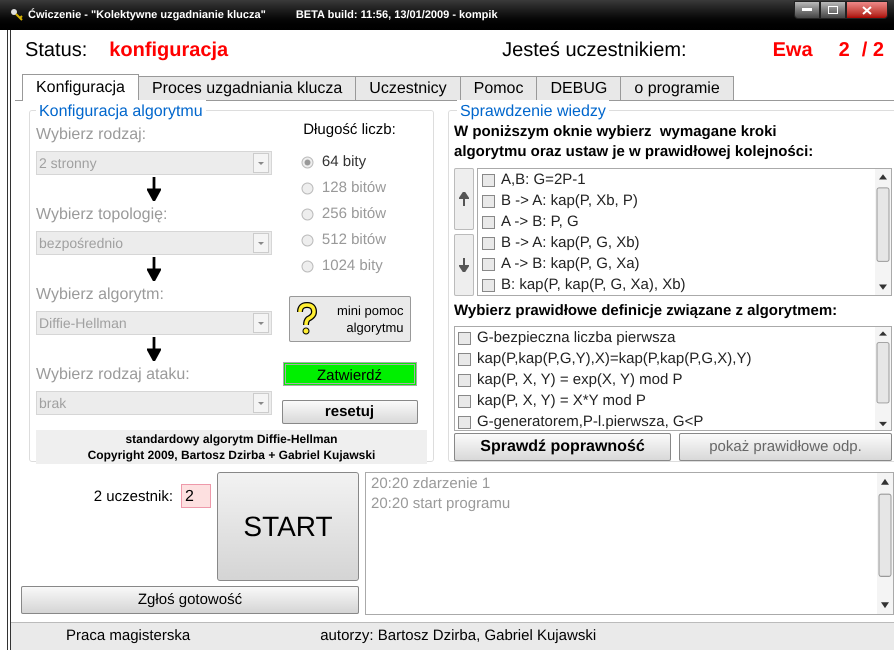 The height and width of the screenshot is (650, 894). I want to click on algorithm-info: standardowy algorytm Diffie-Hellman Copyright 2009, Bartosz Dzirba + Gabriel Kujawski, so click(231, 447).